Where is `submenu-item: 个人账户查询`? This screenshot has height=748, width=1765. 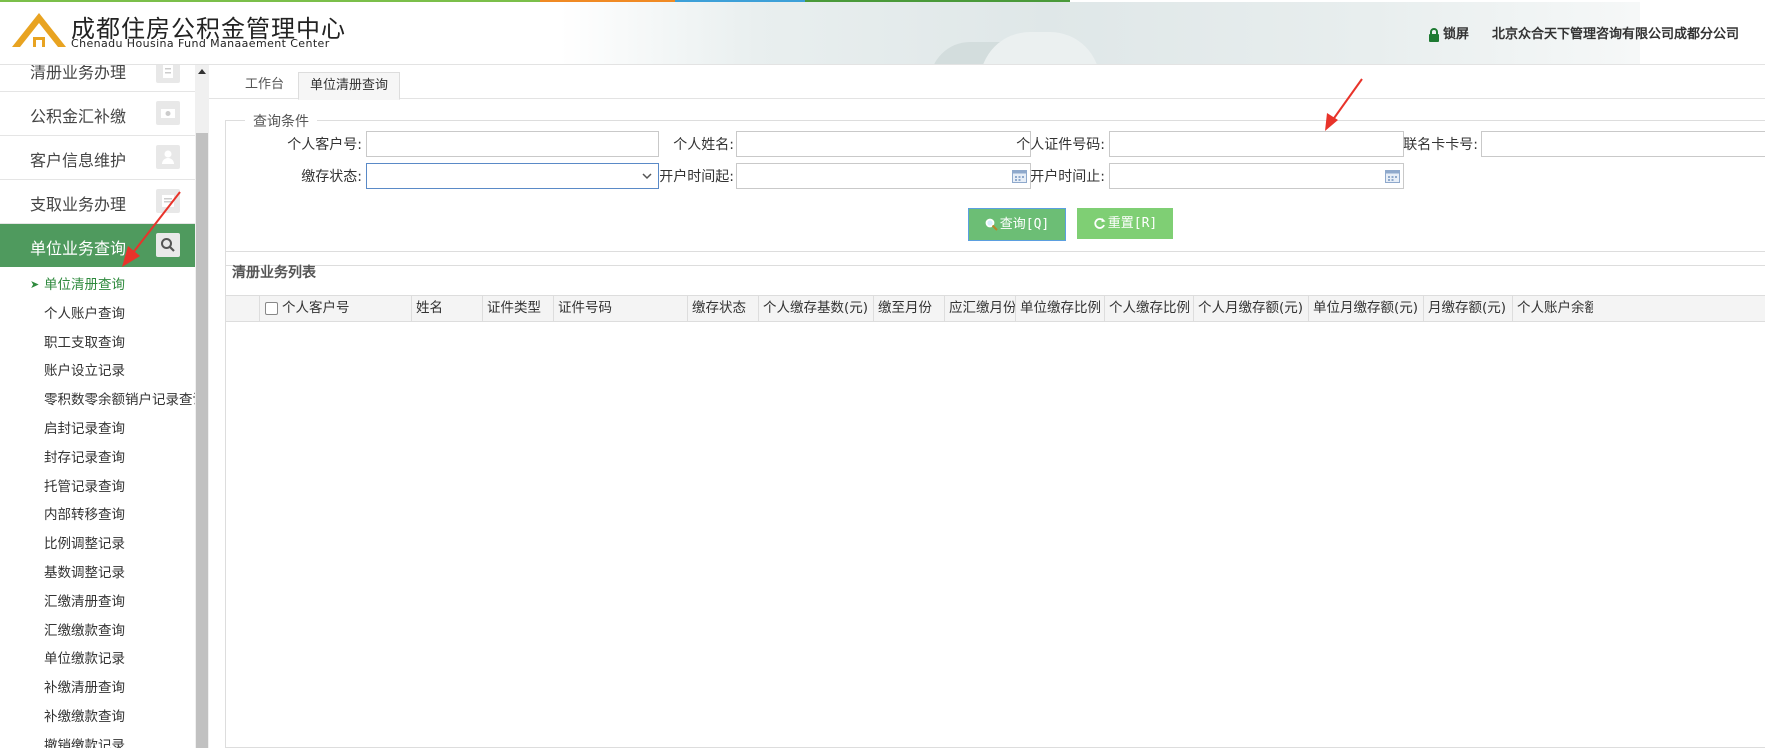
submenu-item: 个人账户查询 is located at coordinates (97, 314).